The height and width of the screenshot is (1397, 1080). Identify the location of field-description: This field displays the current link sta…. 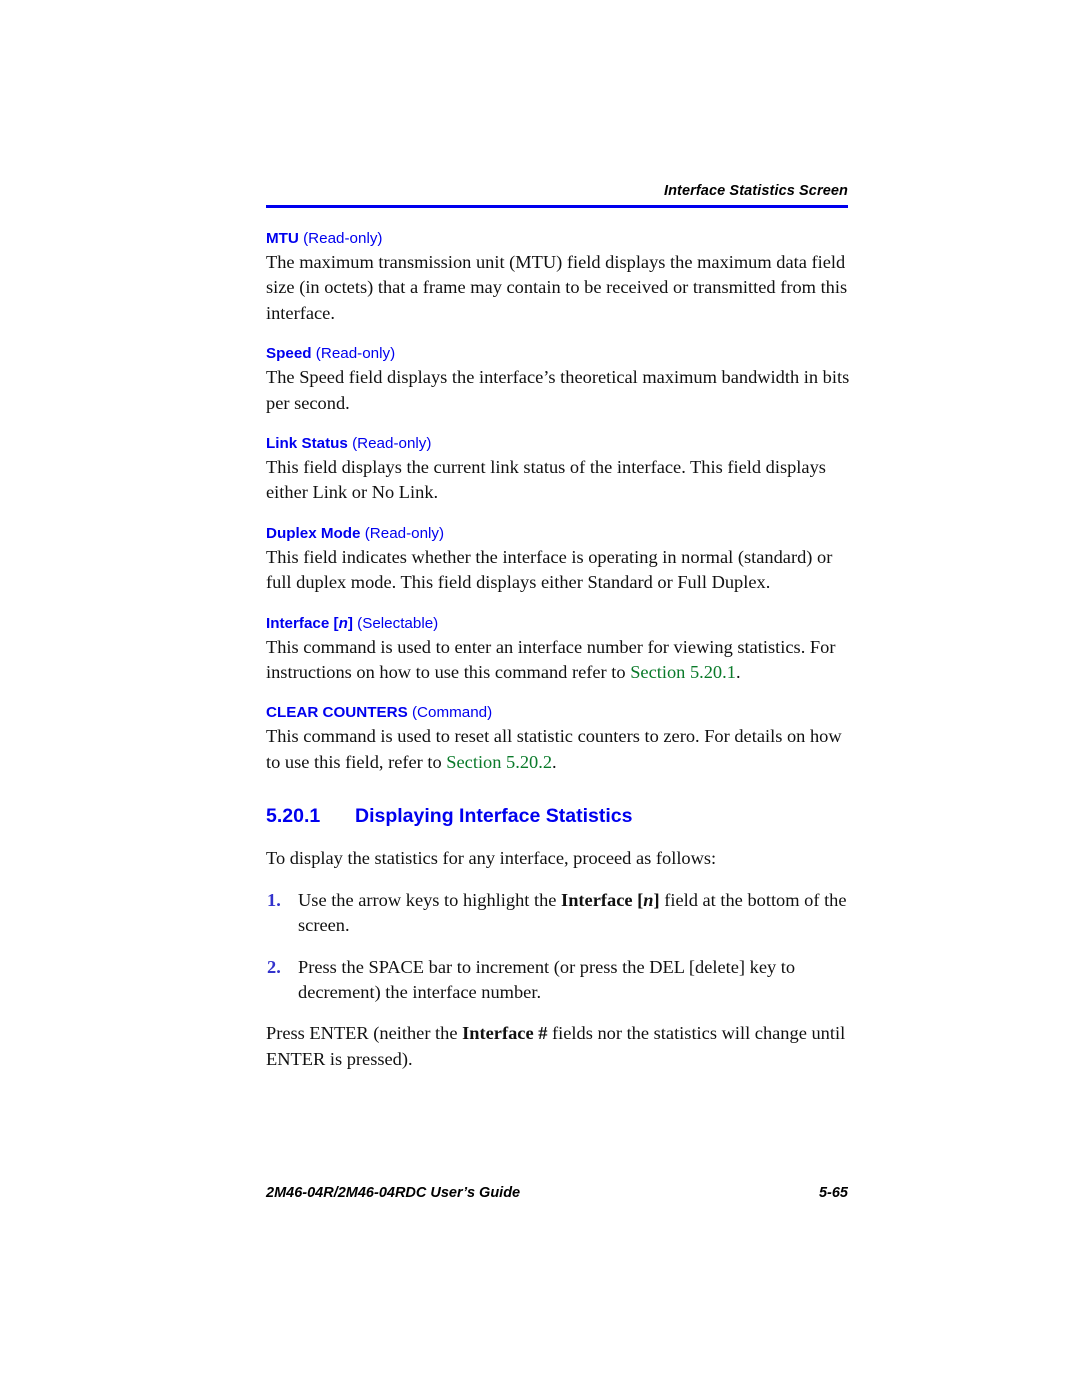
(546, 480).